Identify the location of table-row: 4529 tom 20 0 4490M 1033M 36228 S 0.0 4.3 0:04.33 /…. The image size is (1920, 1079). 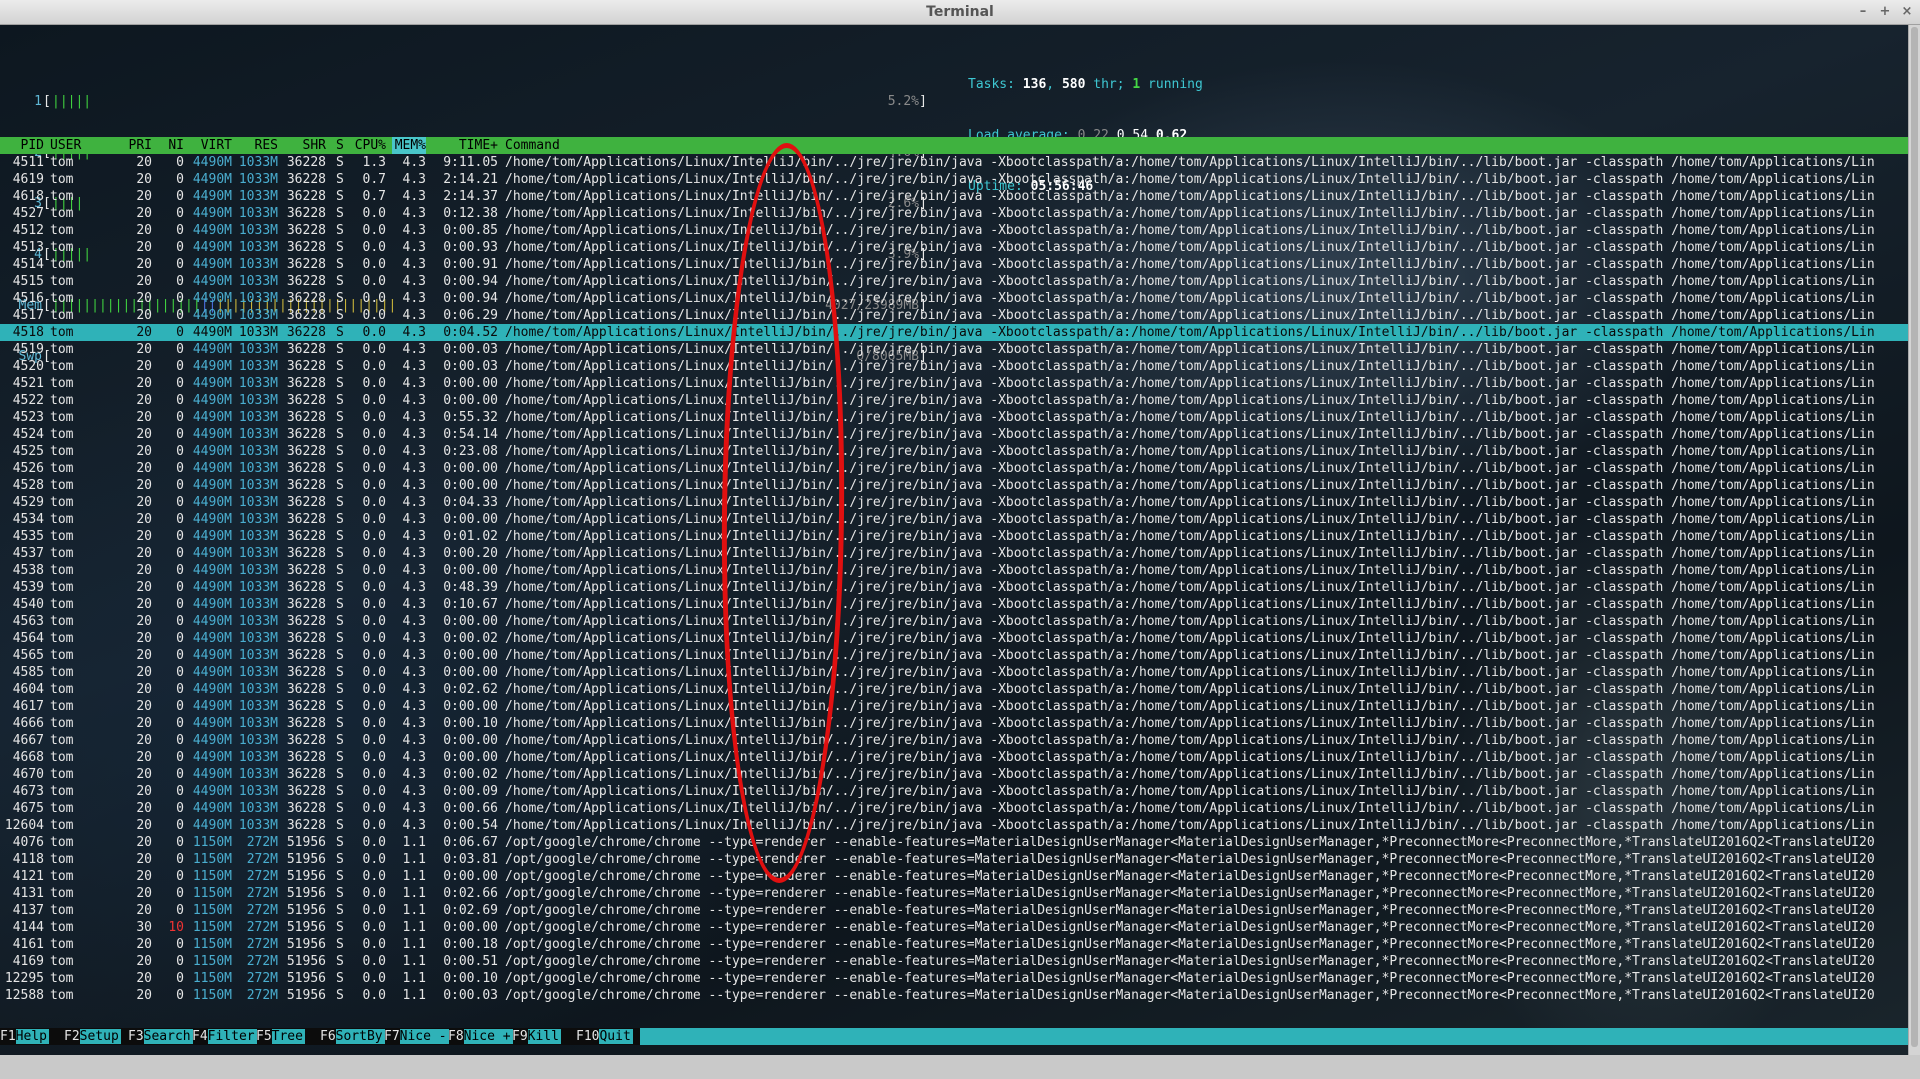
(954, 502).